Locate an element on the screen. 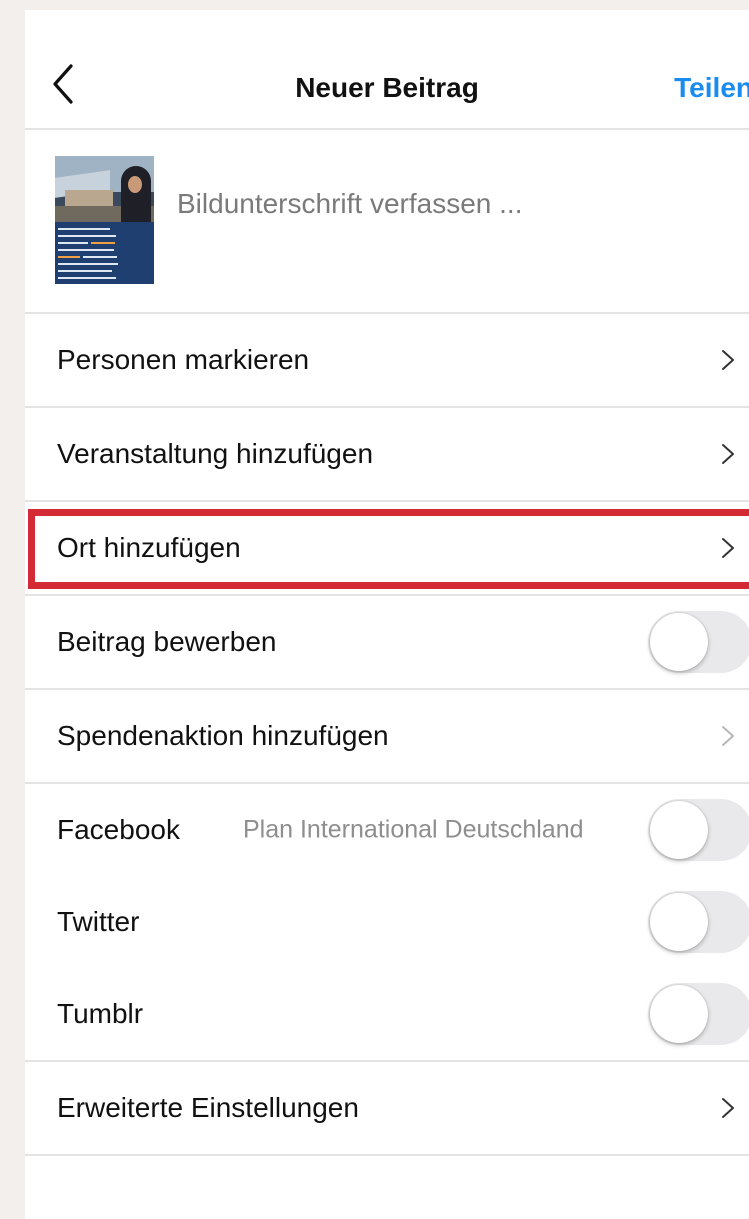 The height and width of the screenshot is (1219, 749). add-event-row: Veranstaltung hinzufügen is located at coordinates (387, 455).